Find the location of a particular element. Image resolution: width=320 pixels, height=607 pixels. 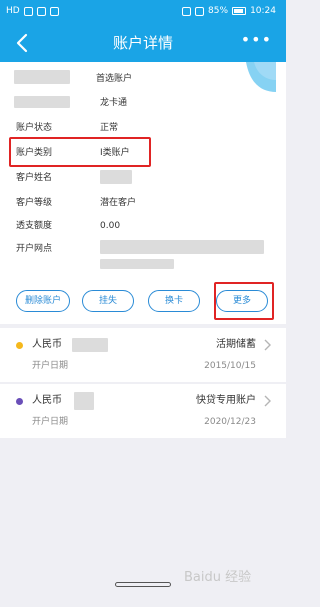

signal-icon is located at coordinates (28, 11).